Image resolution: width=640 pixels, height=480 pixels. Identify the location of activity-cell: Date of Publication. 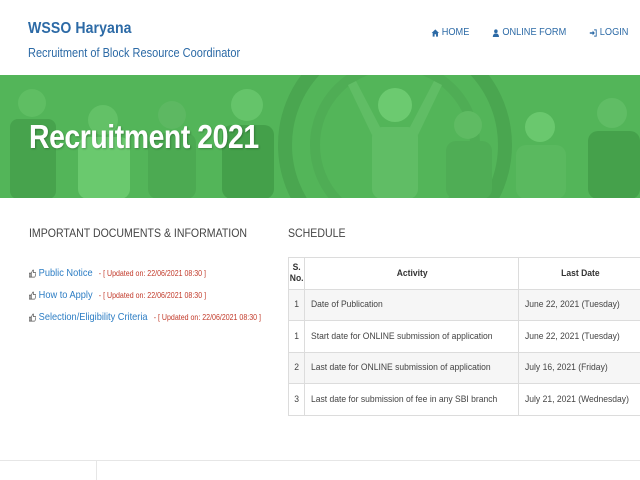
(412, 304).